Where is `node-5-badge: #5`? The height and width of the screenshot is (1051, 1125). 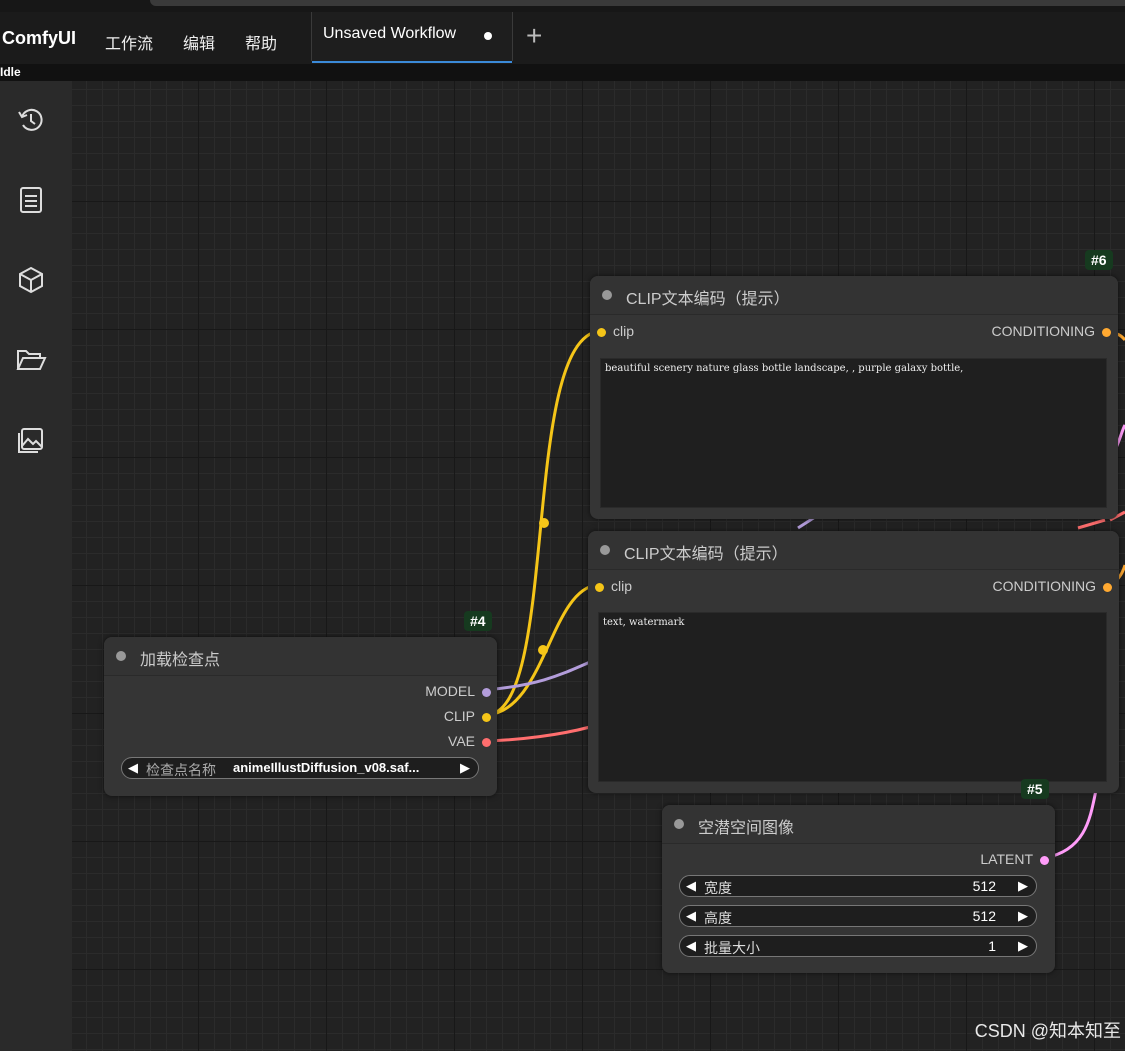 node-5-badge: #5 is located at coordinates (1035, 789).